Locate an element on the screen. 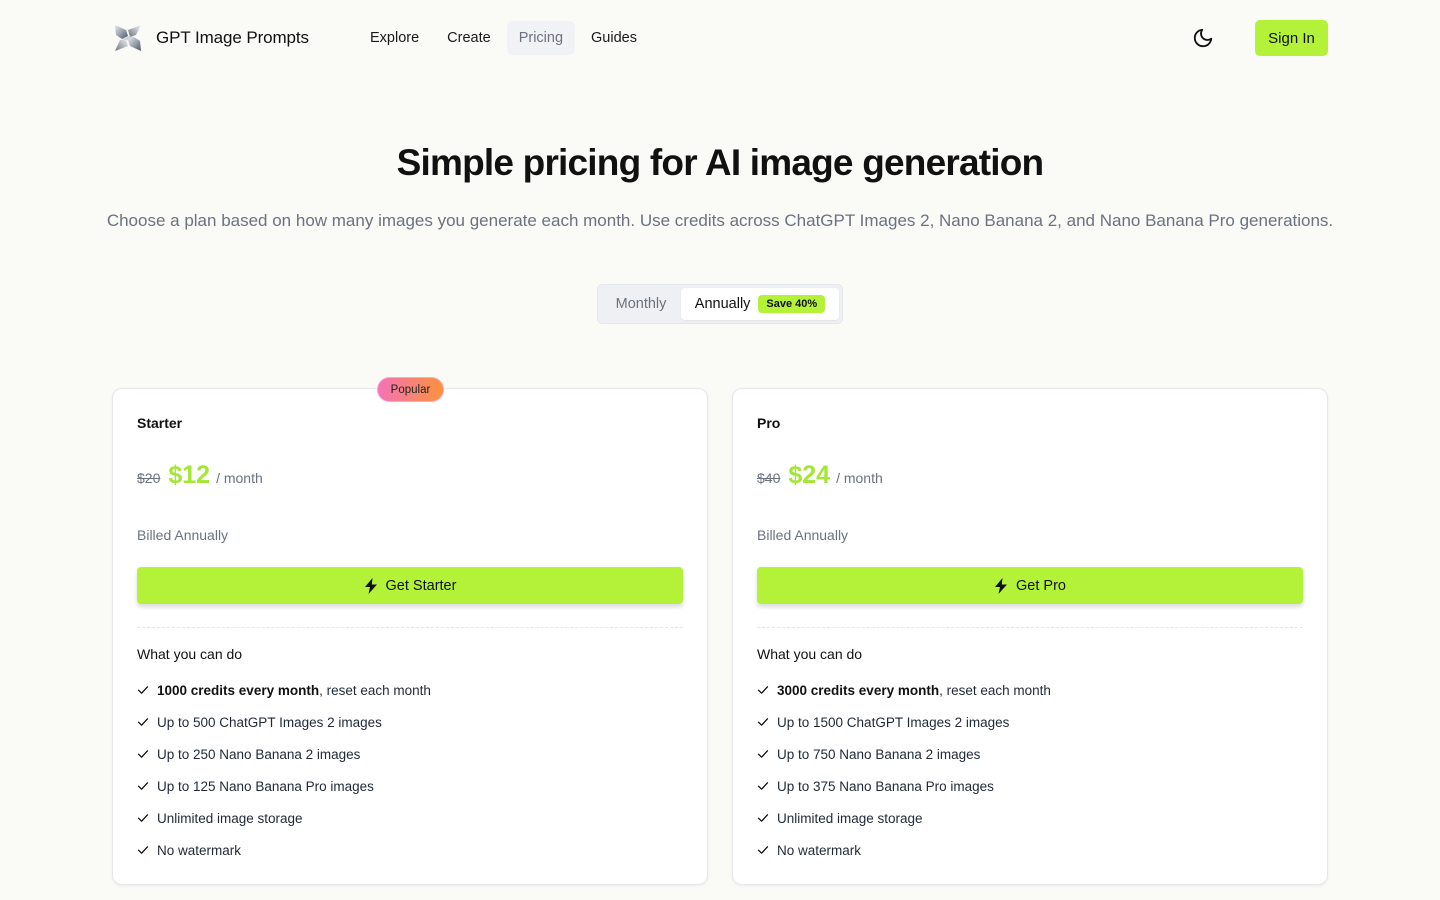  feature-item: Up to 1500 ChatGPT Images 2 images is located at coordinates (904, 722).